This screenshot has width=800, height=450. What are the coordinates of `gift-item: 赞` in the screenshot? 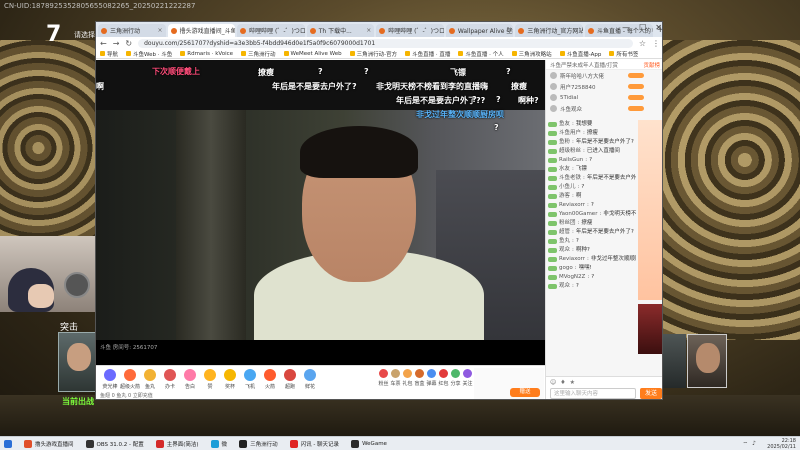 It's located at (210, 379).